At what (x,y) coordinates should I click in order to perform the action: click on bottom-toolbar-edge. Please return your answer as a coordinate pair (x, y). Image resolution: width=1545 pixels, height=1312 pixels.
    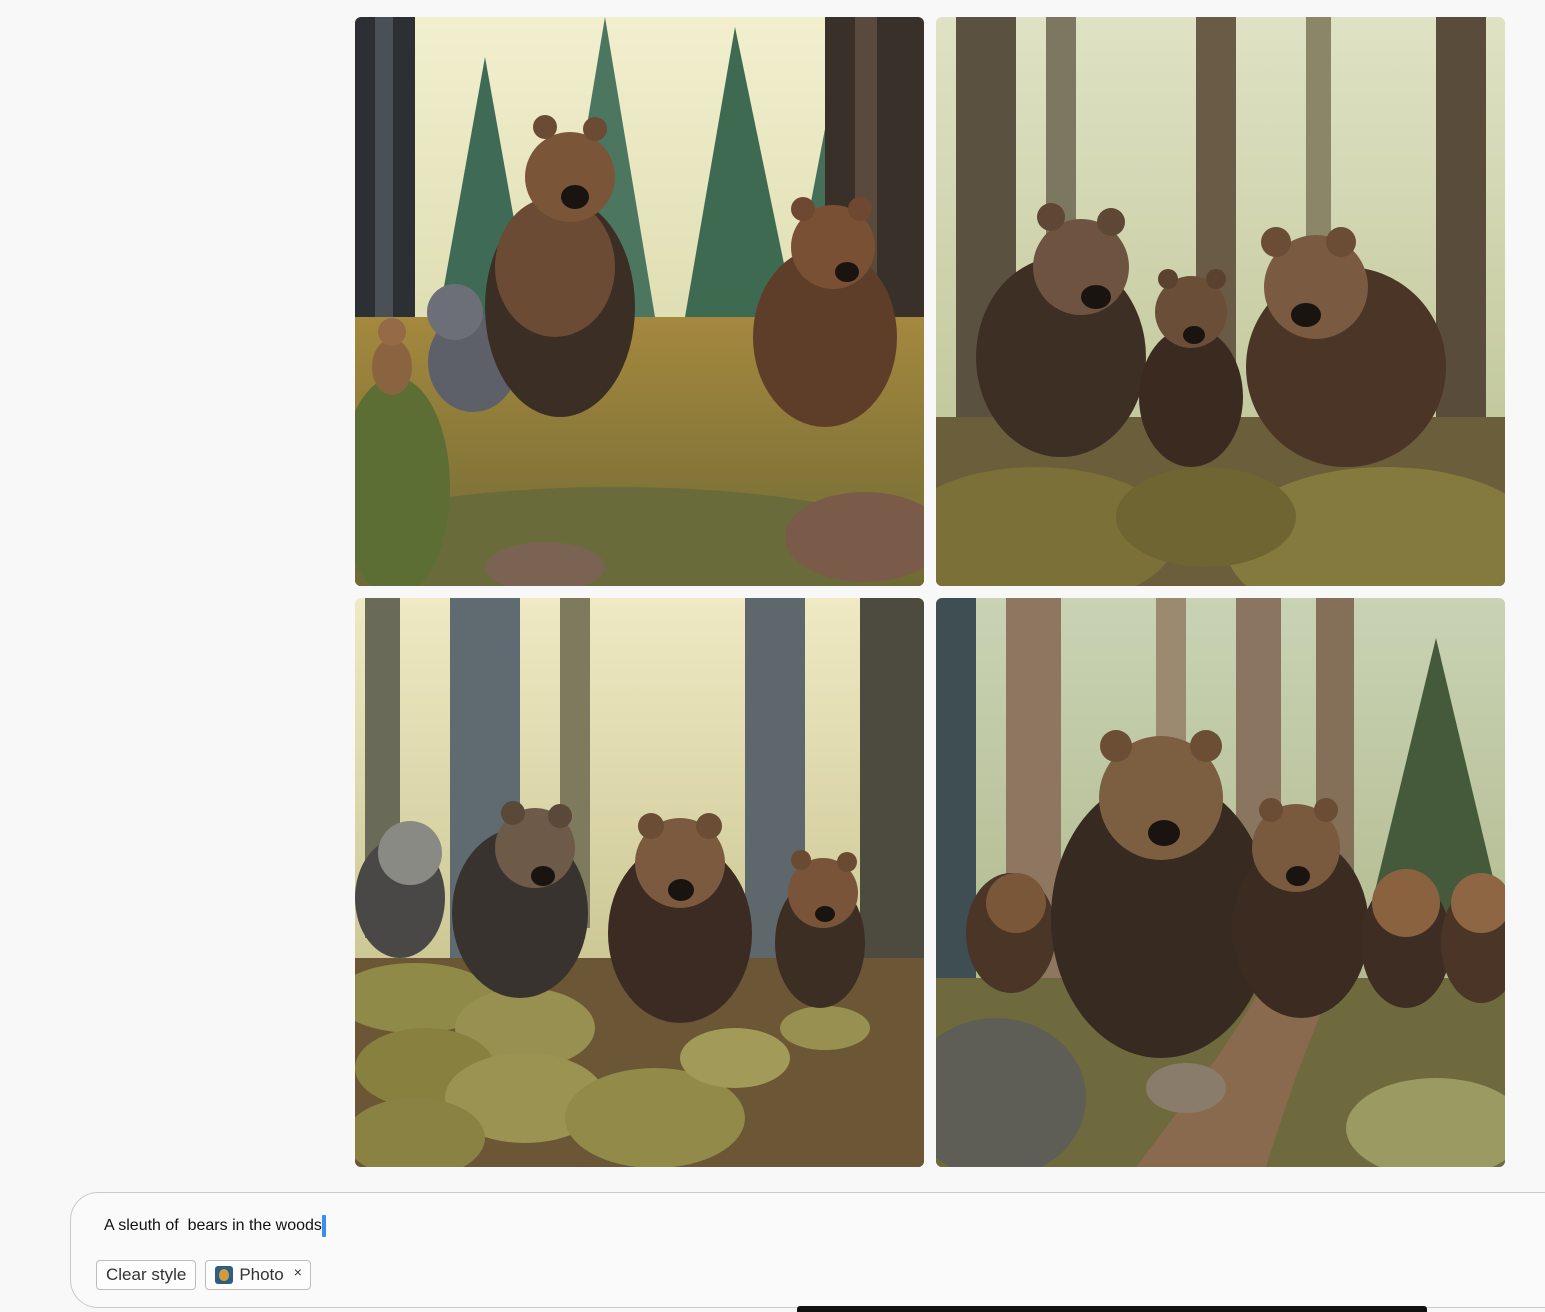
    Looking at the image, I should click on (1112, 1309).